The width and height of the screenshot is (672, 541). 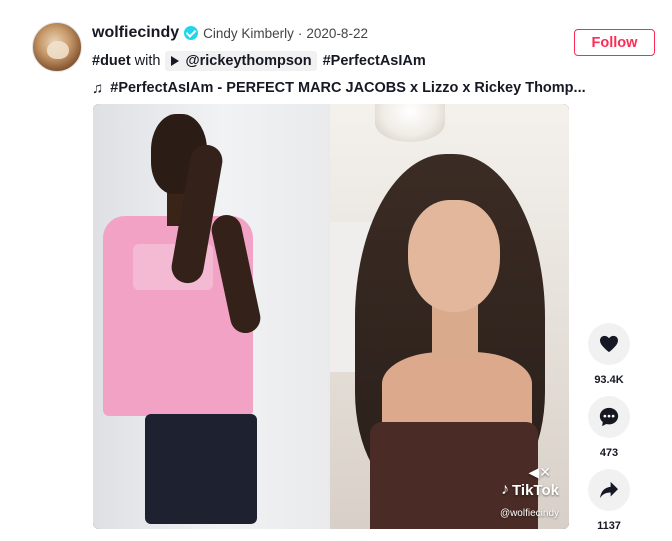 I want to click on person-right-chest, so click(x=457, y=392).